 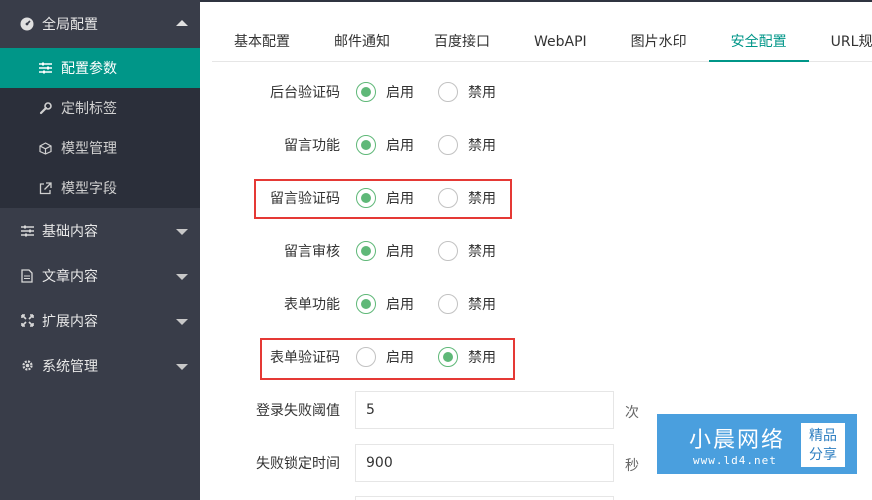 I want to click on nav-group-label: 文章内容, so click(x=70, y=276).